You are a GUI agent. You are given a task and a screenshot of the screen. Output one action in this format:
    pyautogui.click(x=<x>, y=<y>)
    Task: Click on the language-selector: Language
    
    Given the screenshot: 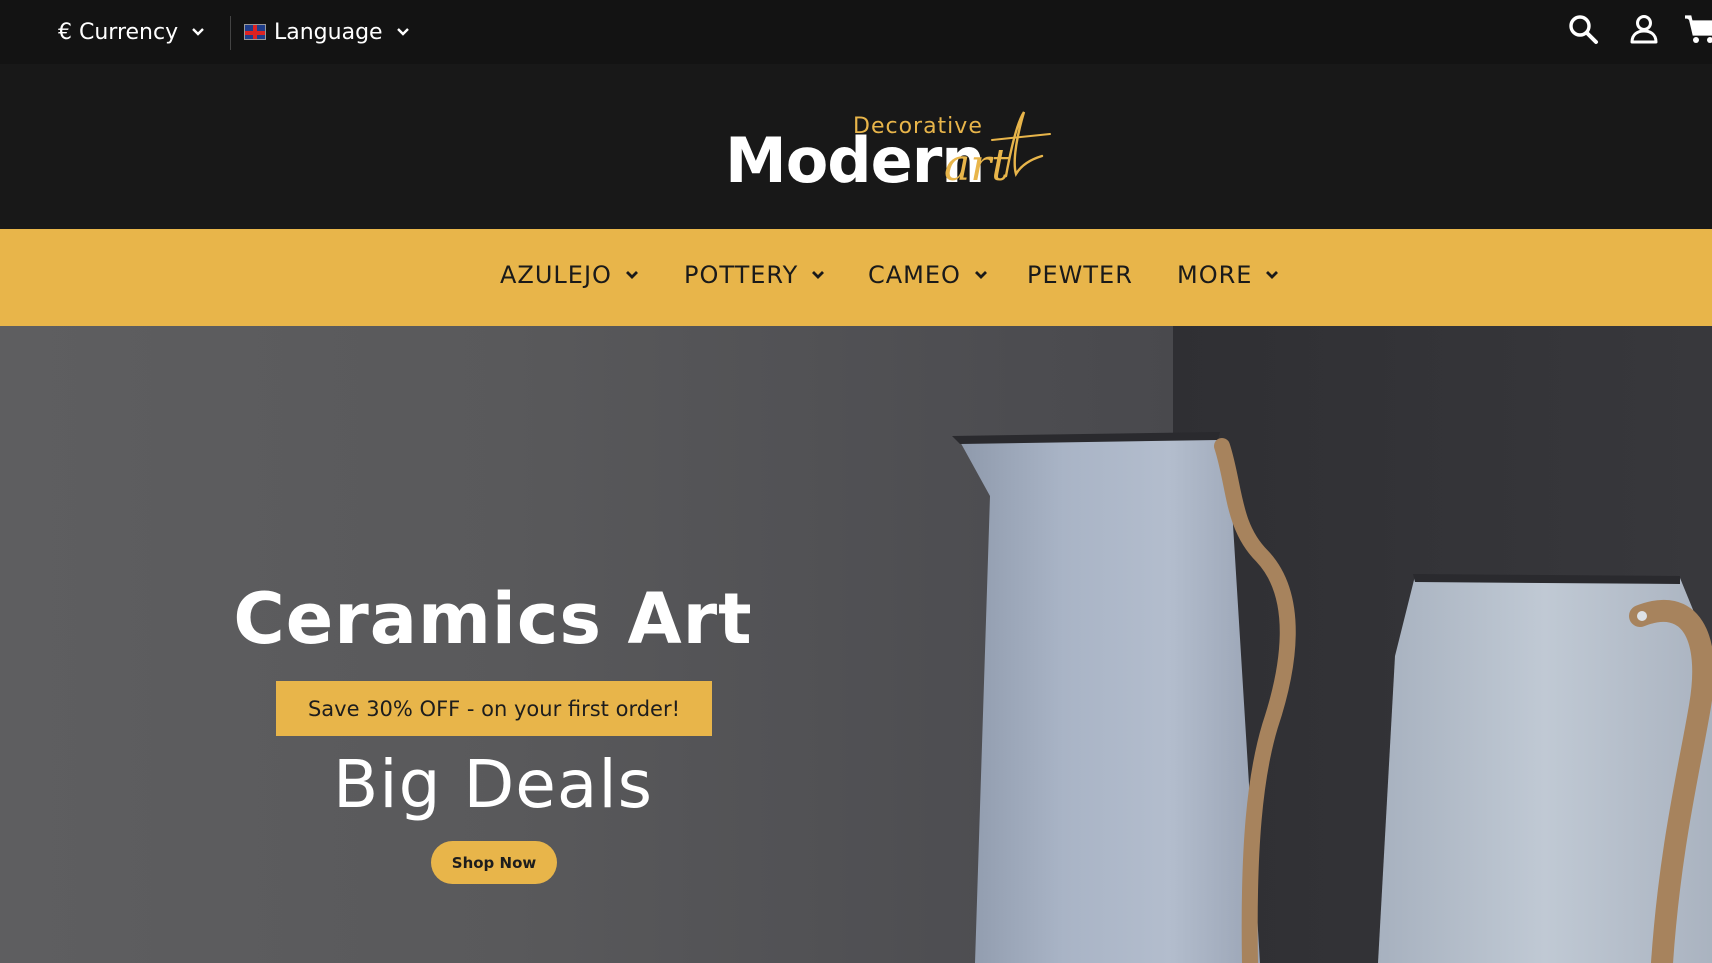 What is the action you would take?
    pyautogui.click(x=327, y=32)
    